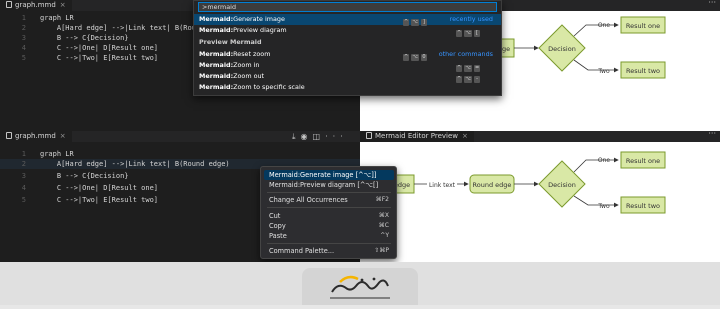 This screenshot has height=309, width=720. Describe the element at coordinates (381, 250) in the screenshot. I see `menu-item-shortcut: ⇧⌘P` at that location.